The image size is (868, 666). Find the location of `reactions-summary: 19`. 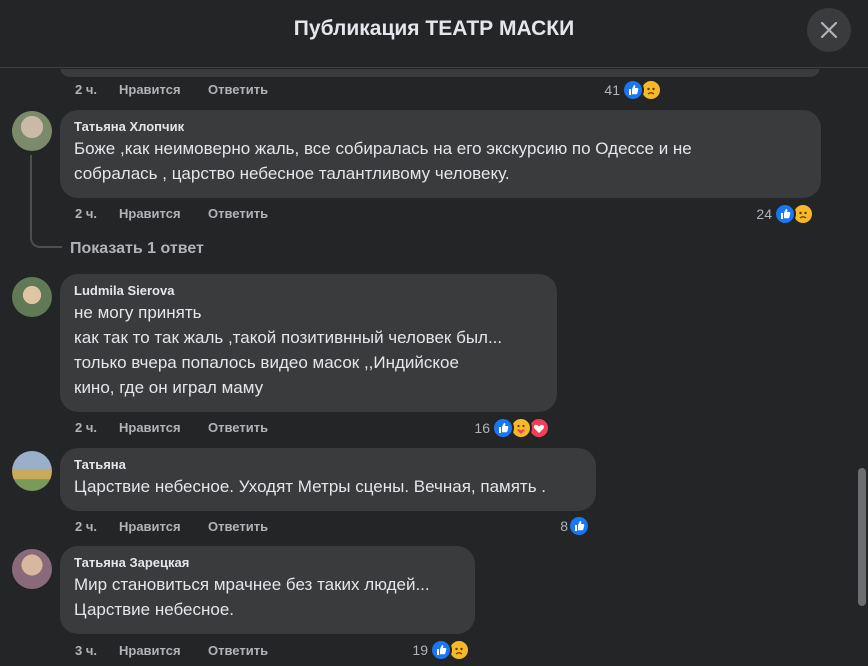

reactions-summary: 19 is located at coordinates (436, 650).